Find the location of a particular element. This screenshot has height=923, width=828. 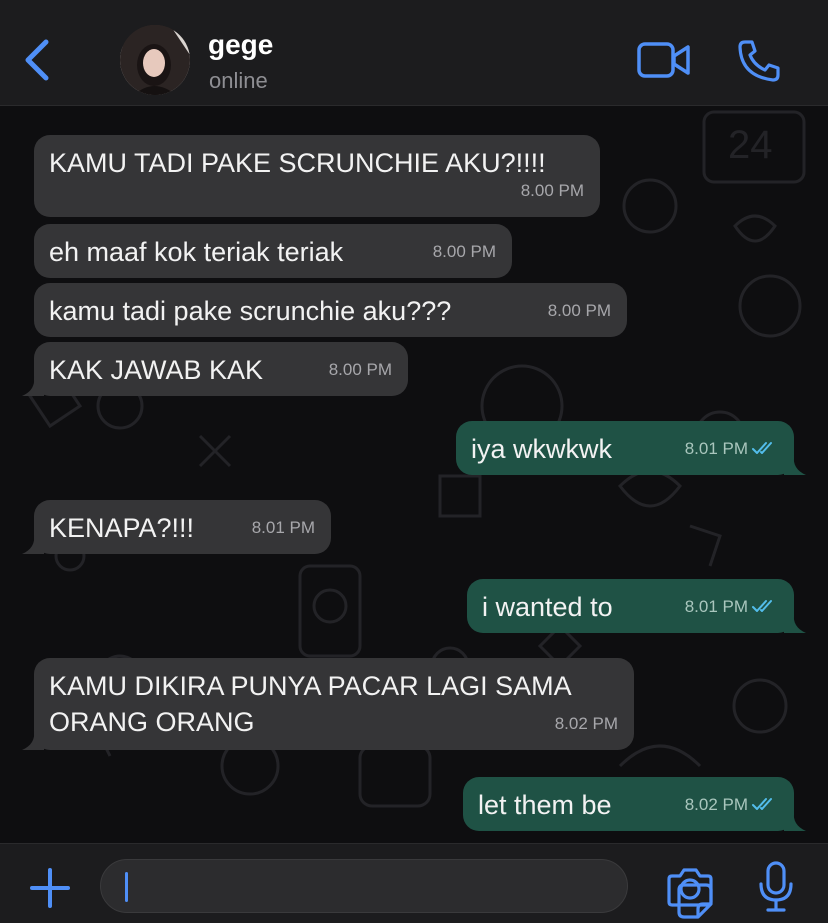

message-text: let them be is located at coordinates (545, 805).